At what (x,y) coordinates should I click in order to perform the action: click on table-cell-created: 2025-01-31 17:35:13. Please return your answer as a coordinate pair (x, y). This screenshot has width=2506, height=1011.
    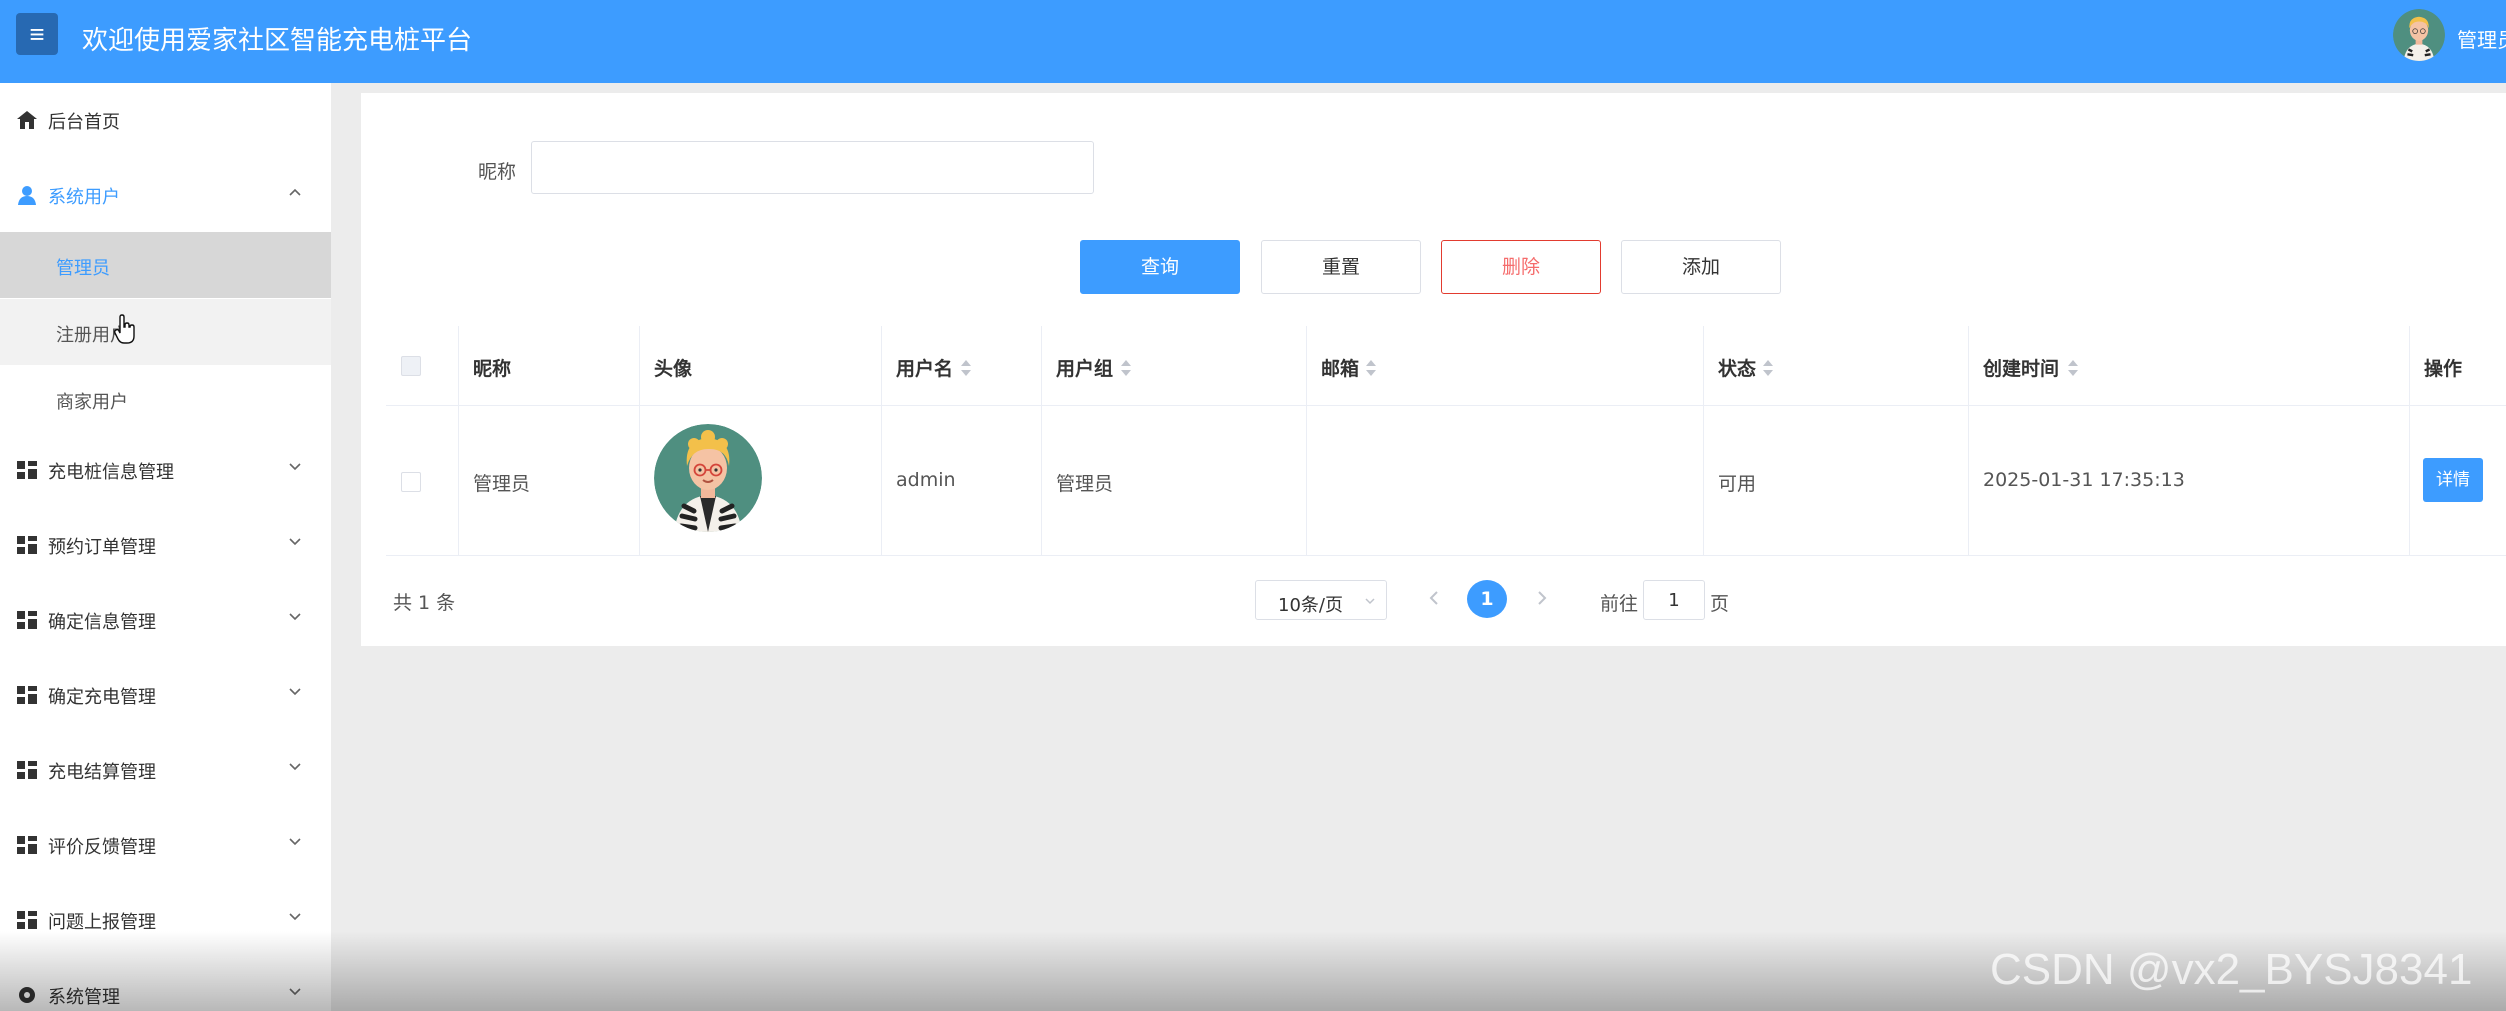
    Looking at the image, I should click on (2189, 481).